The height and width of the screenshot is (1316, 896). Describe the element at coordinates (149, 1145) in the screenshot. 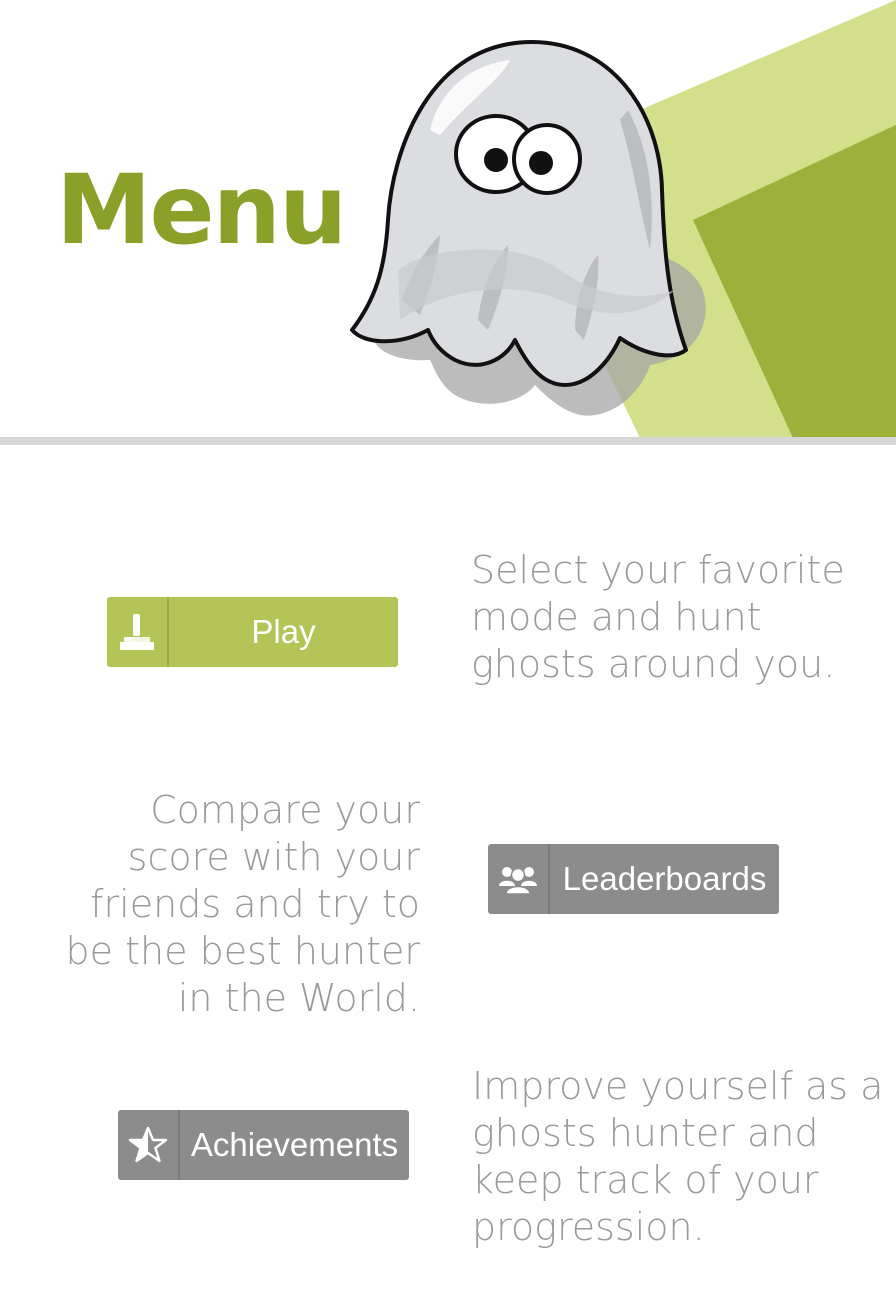

I see `half-star-icon` at that location.